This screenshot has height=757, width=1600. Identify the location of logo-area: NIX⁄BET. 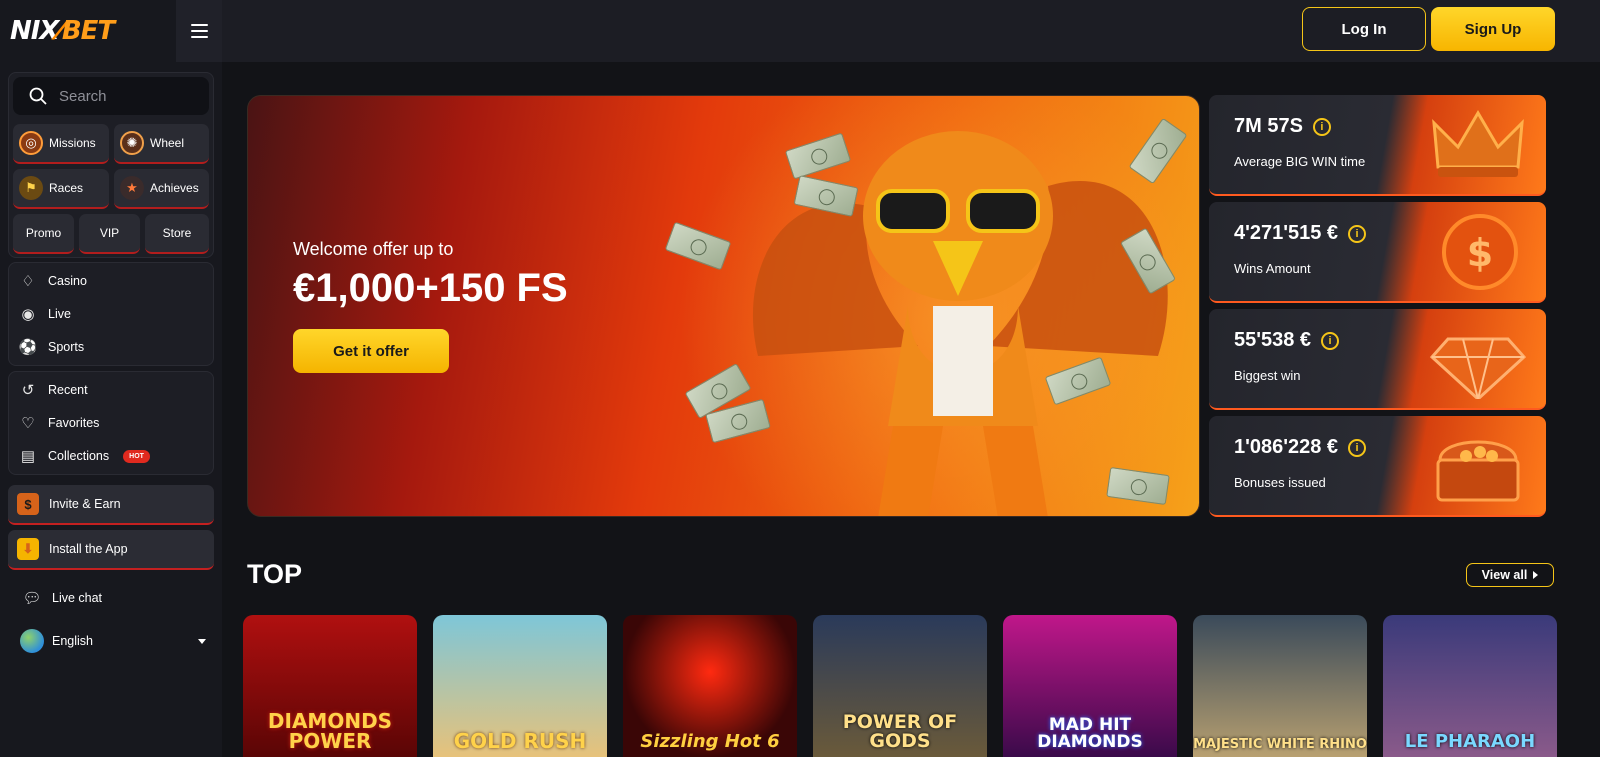
(88, 31).